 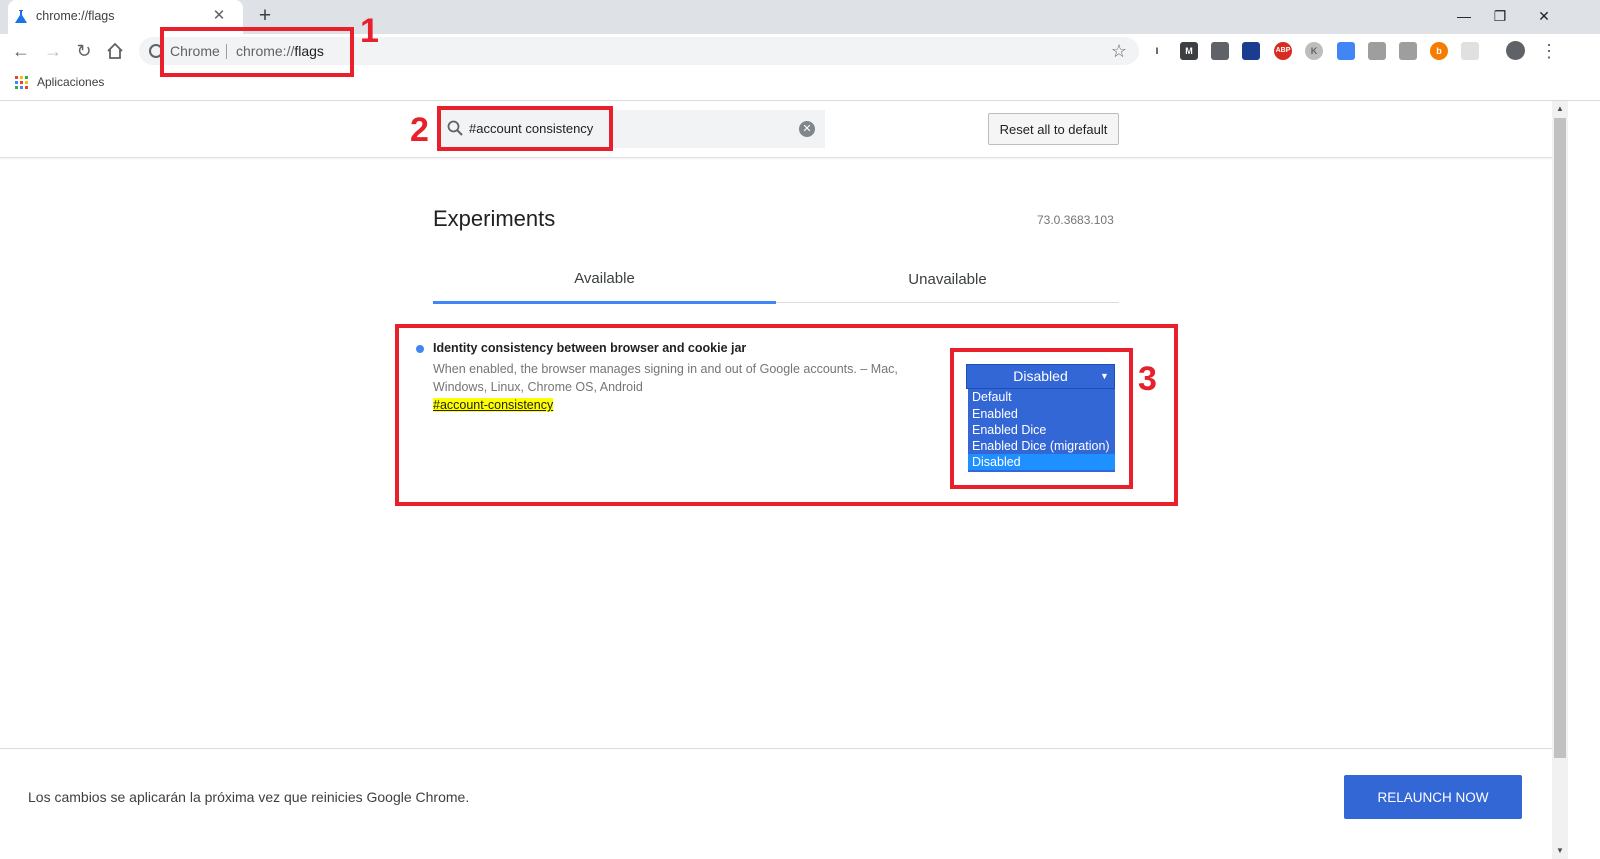 I want to click on ext-k-icon: K, so click(x=1314, y=51).